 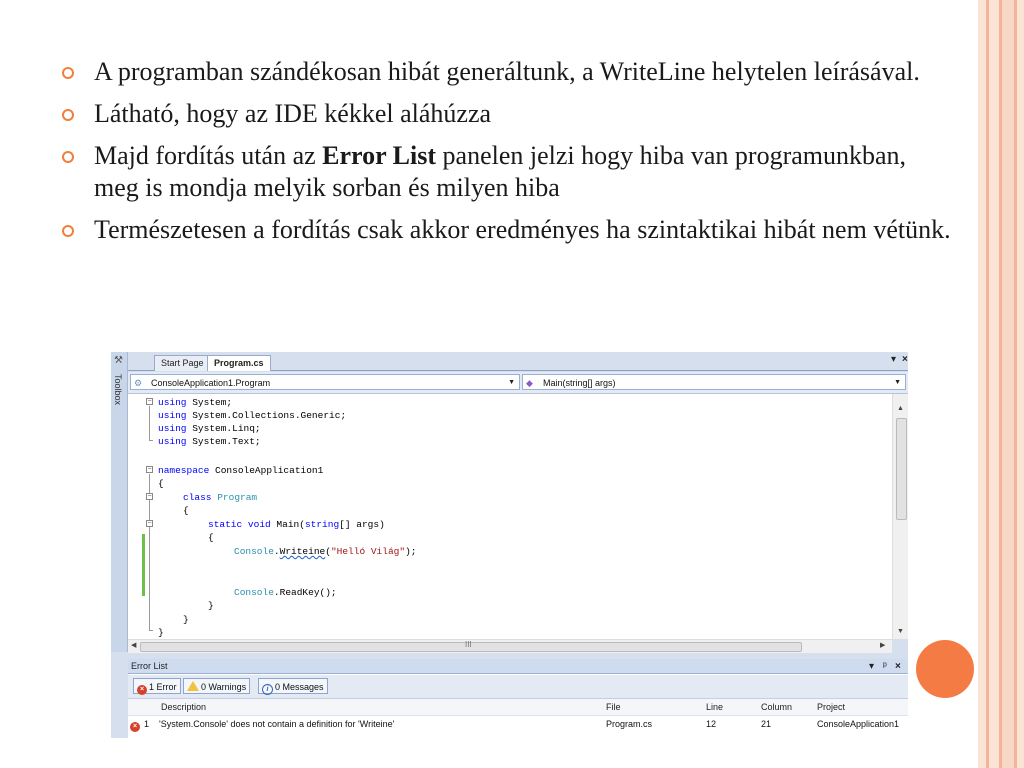 What do you see at coordinates (714, 707) in the screenshot?
I see `column-header: Line` at bounding box center [714, 707].